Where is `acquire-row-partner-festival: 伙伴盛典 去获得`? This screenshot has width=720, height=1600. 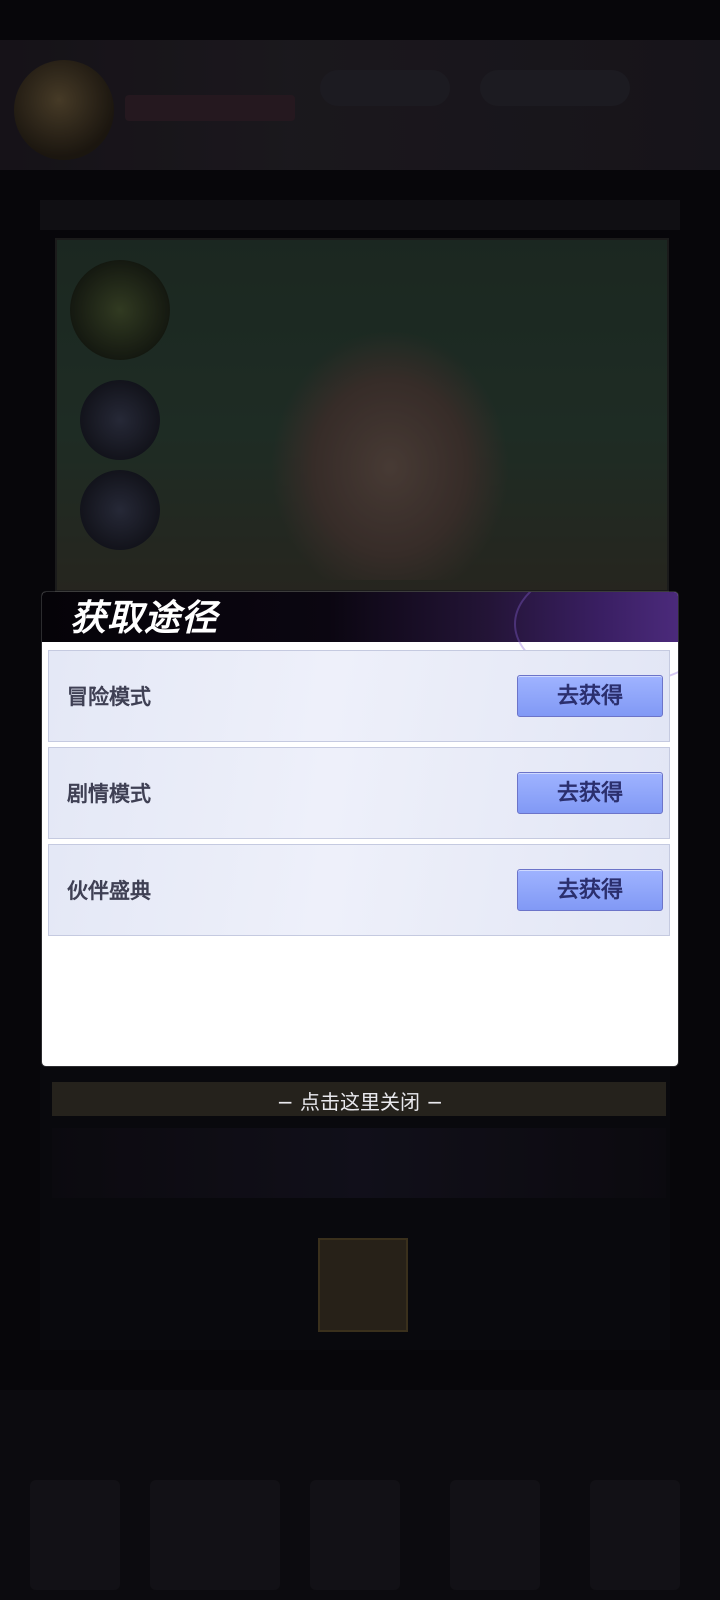 acquire-row-partner-festival: 伙伴盛典 去获得 is located at coordinates (359, 890).